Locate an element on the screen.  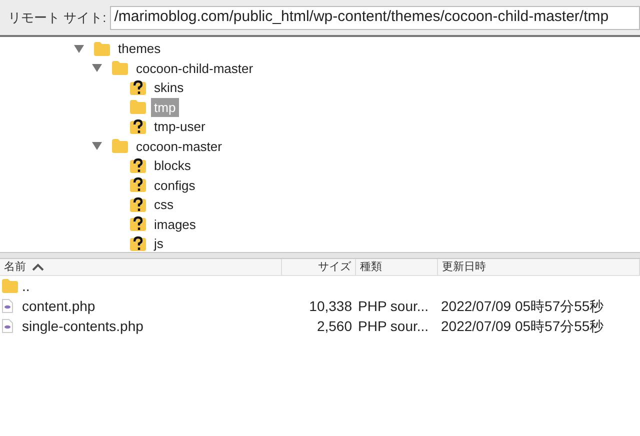
column-header: 種類 is located at coordinates (397, 267).